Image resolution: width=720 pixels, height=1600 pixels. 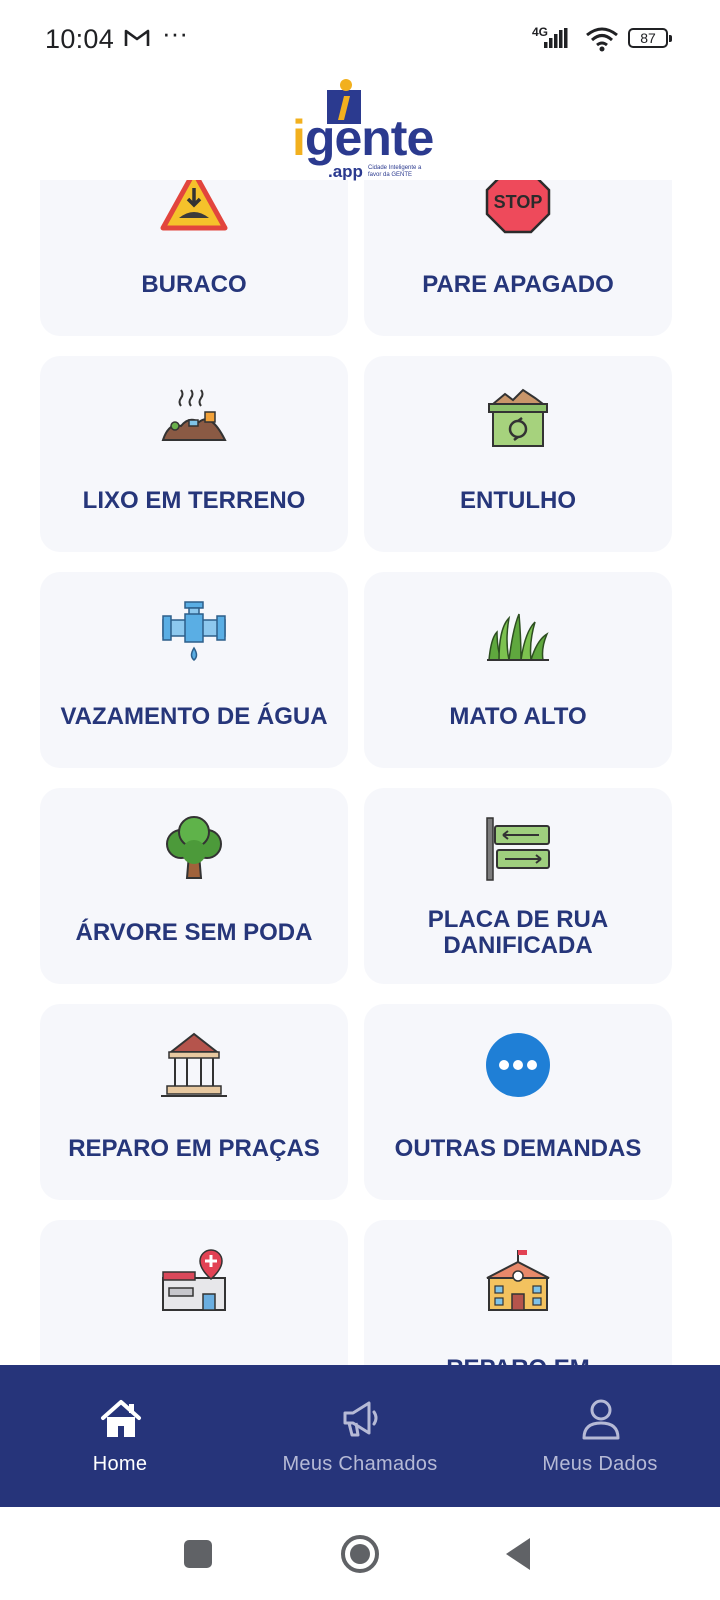 I want to click on nav-home: Home, so click(x=120, y=1436).